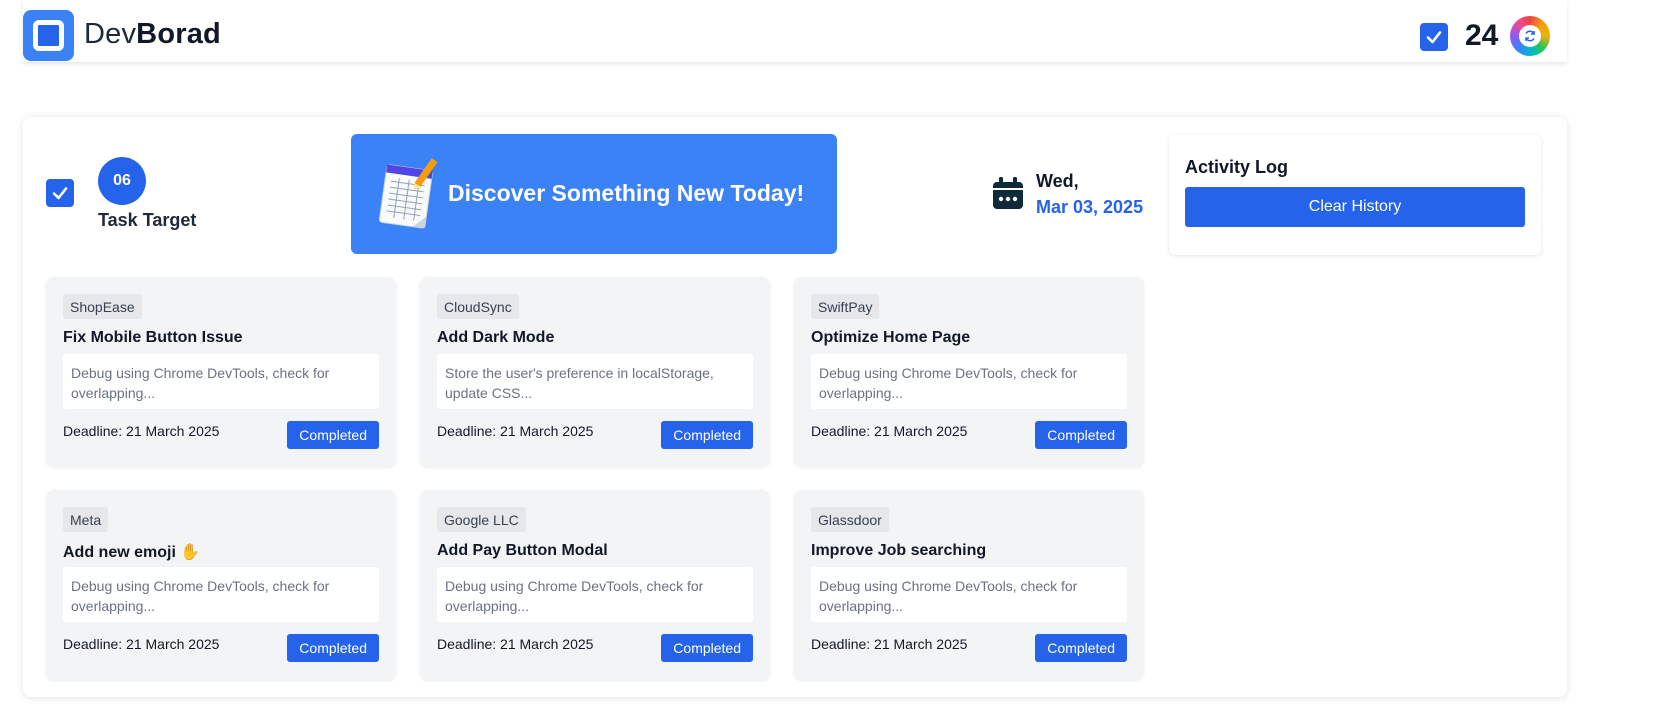 Image resolution: width=1661 pixels, height=722 pixels. I want to click on task-title: Add Dark Mode, so click(496, 337).